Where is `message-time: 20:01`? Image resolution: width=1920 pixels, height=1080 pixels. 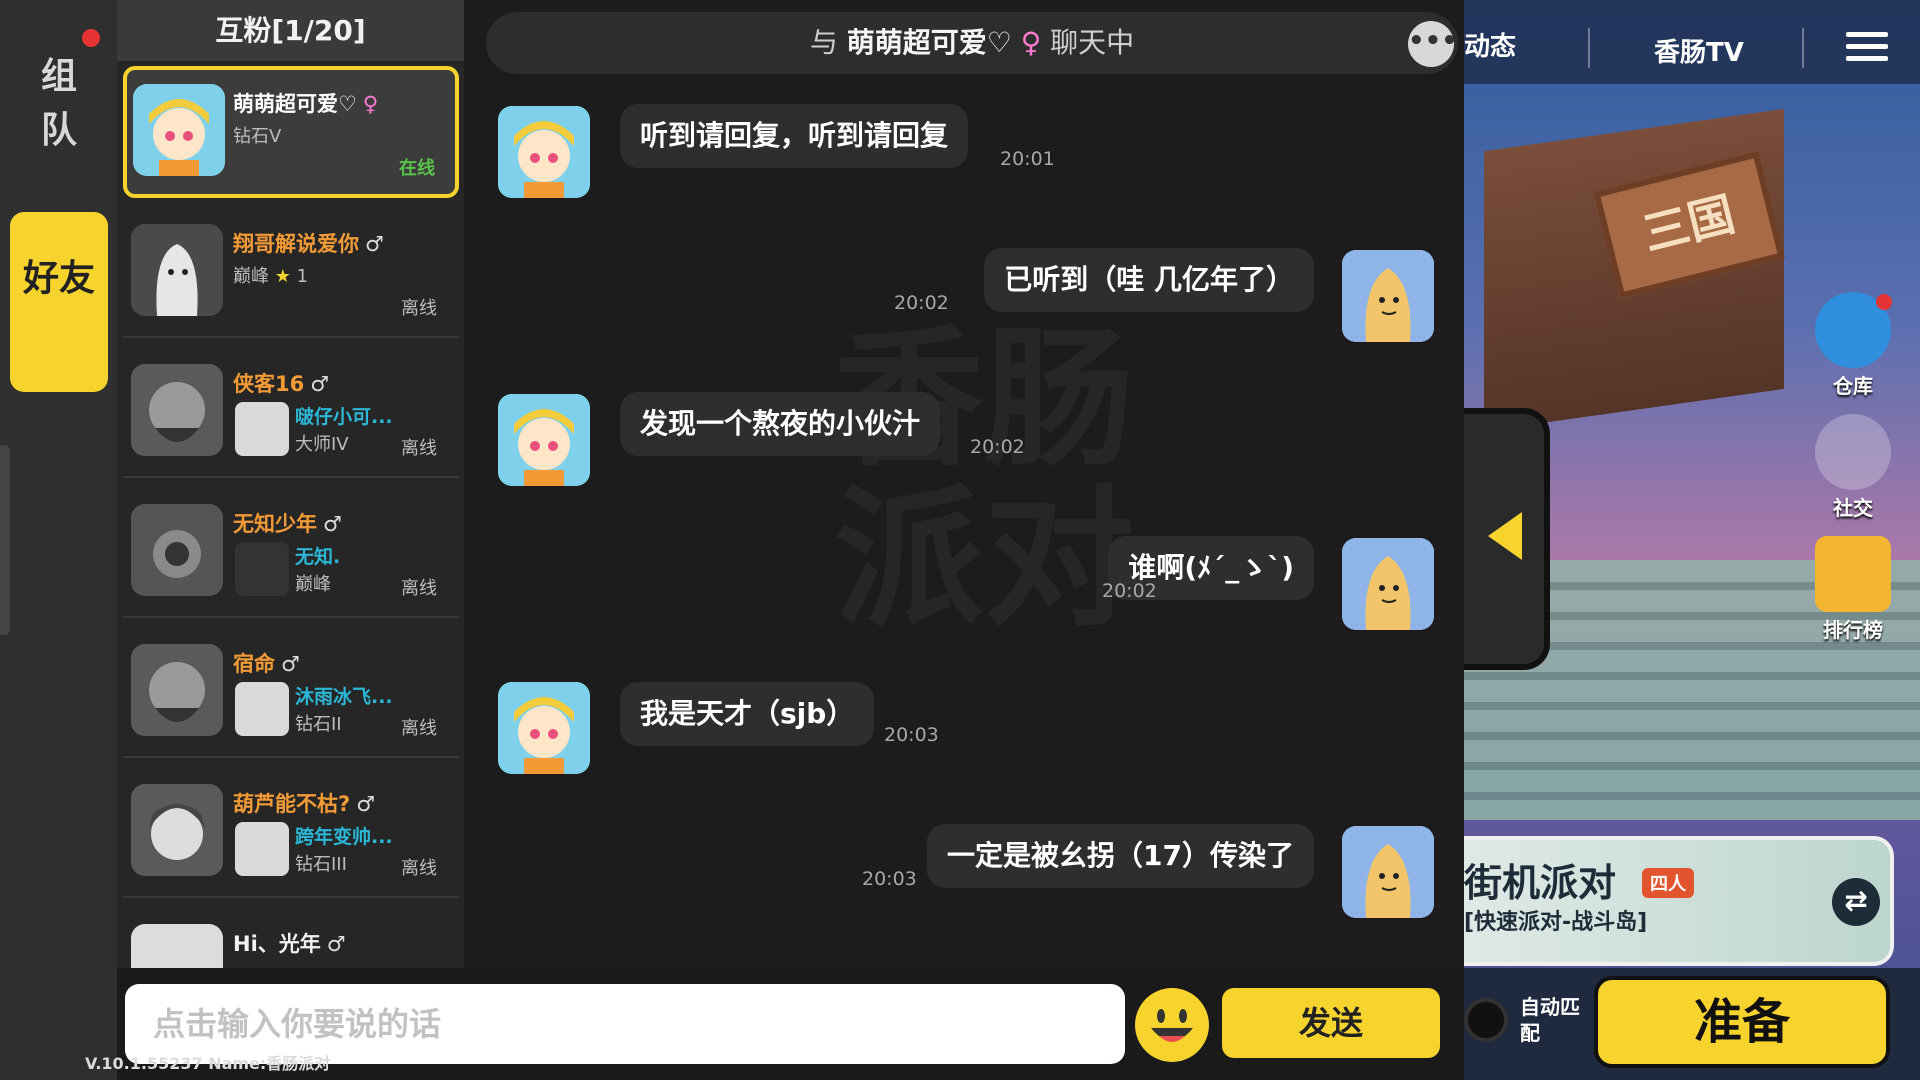
message-time: 20:01 is located at coordinates (1027, 159).